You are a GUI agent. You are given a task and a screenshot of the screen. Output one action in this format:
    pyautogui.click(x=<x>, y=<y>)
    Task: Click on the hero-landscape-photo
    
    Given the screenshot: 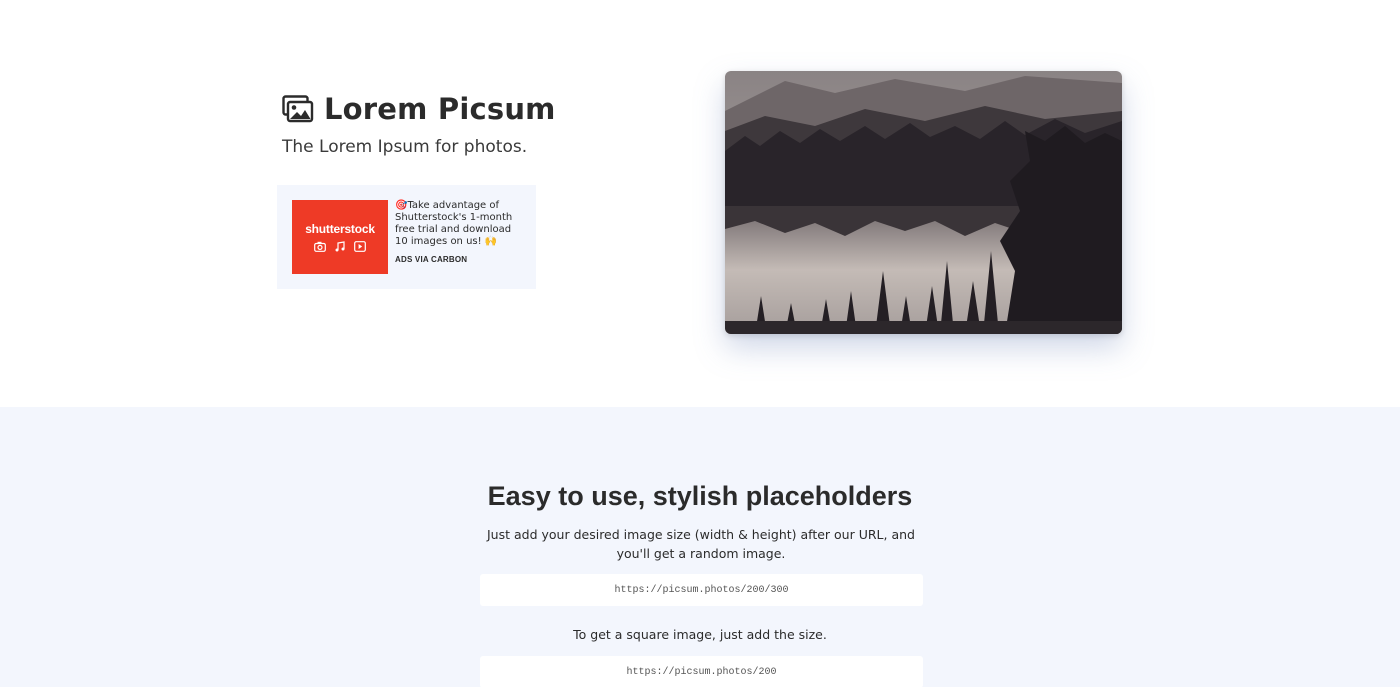 What is the action you would take?
    pyautogui.click(x=923, y=202)
    